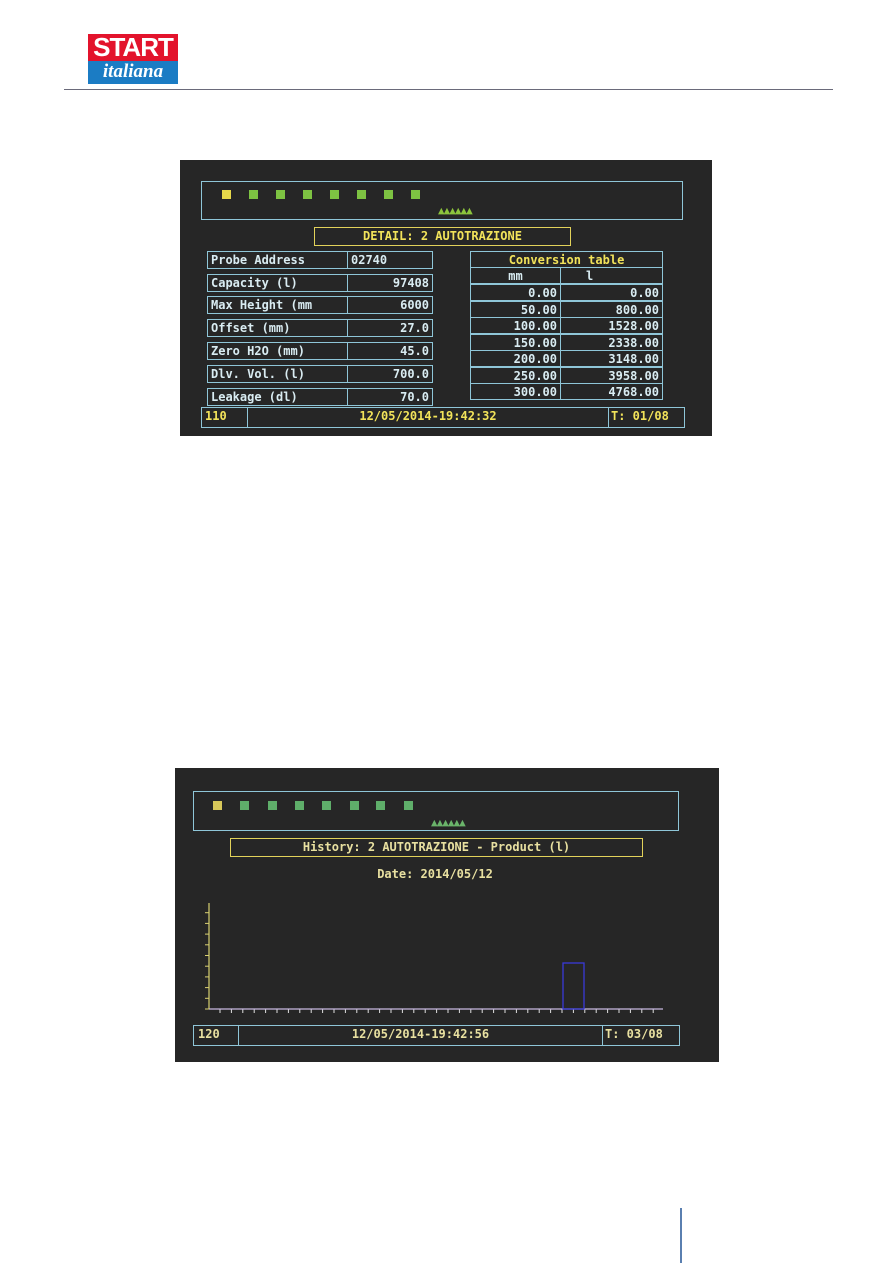 The width and height of the screenshot is (893, 1263). I want to click on conversion-title: Conversion table, so click(566, 259).